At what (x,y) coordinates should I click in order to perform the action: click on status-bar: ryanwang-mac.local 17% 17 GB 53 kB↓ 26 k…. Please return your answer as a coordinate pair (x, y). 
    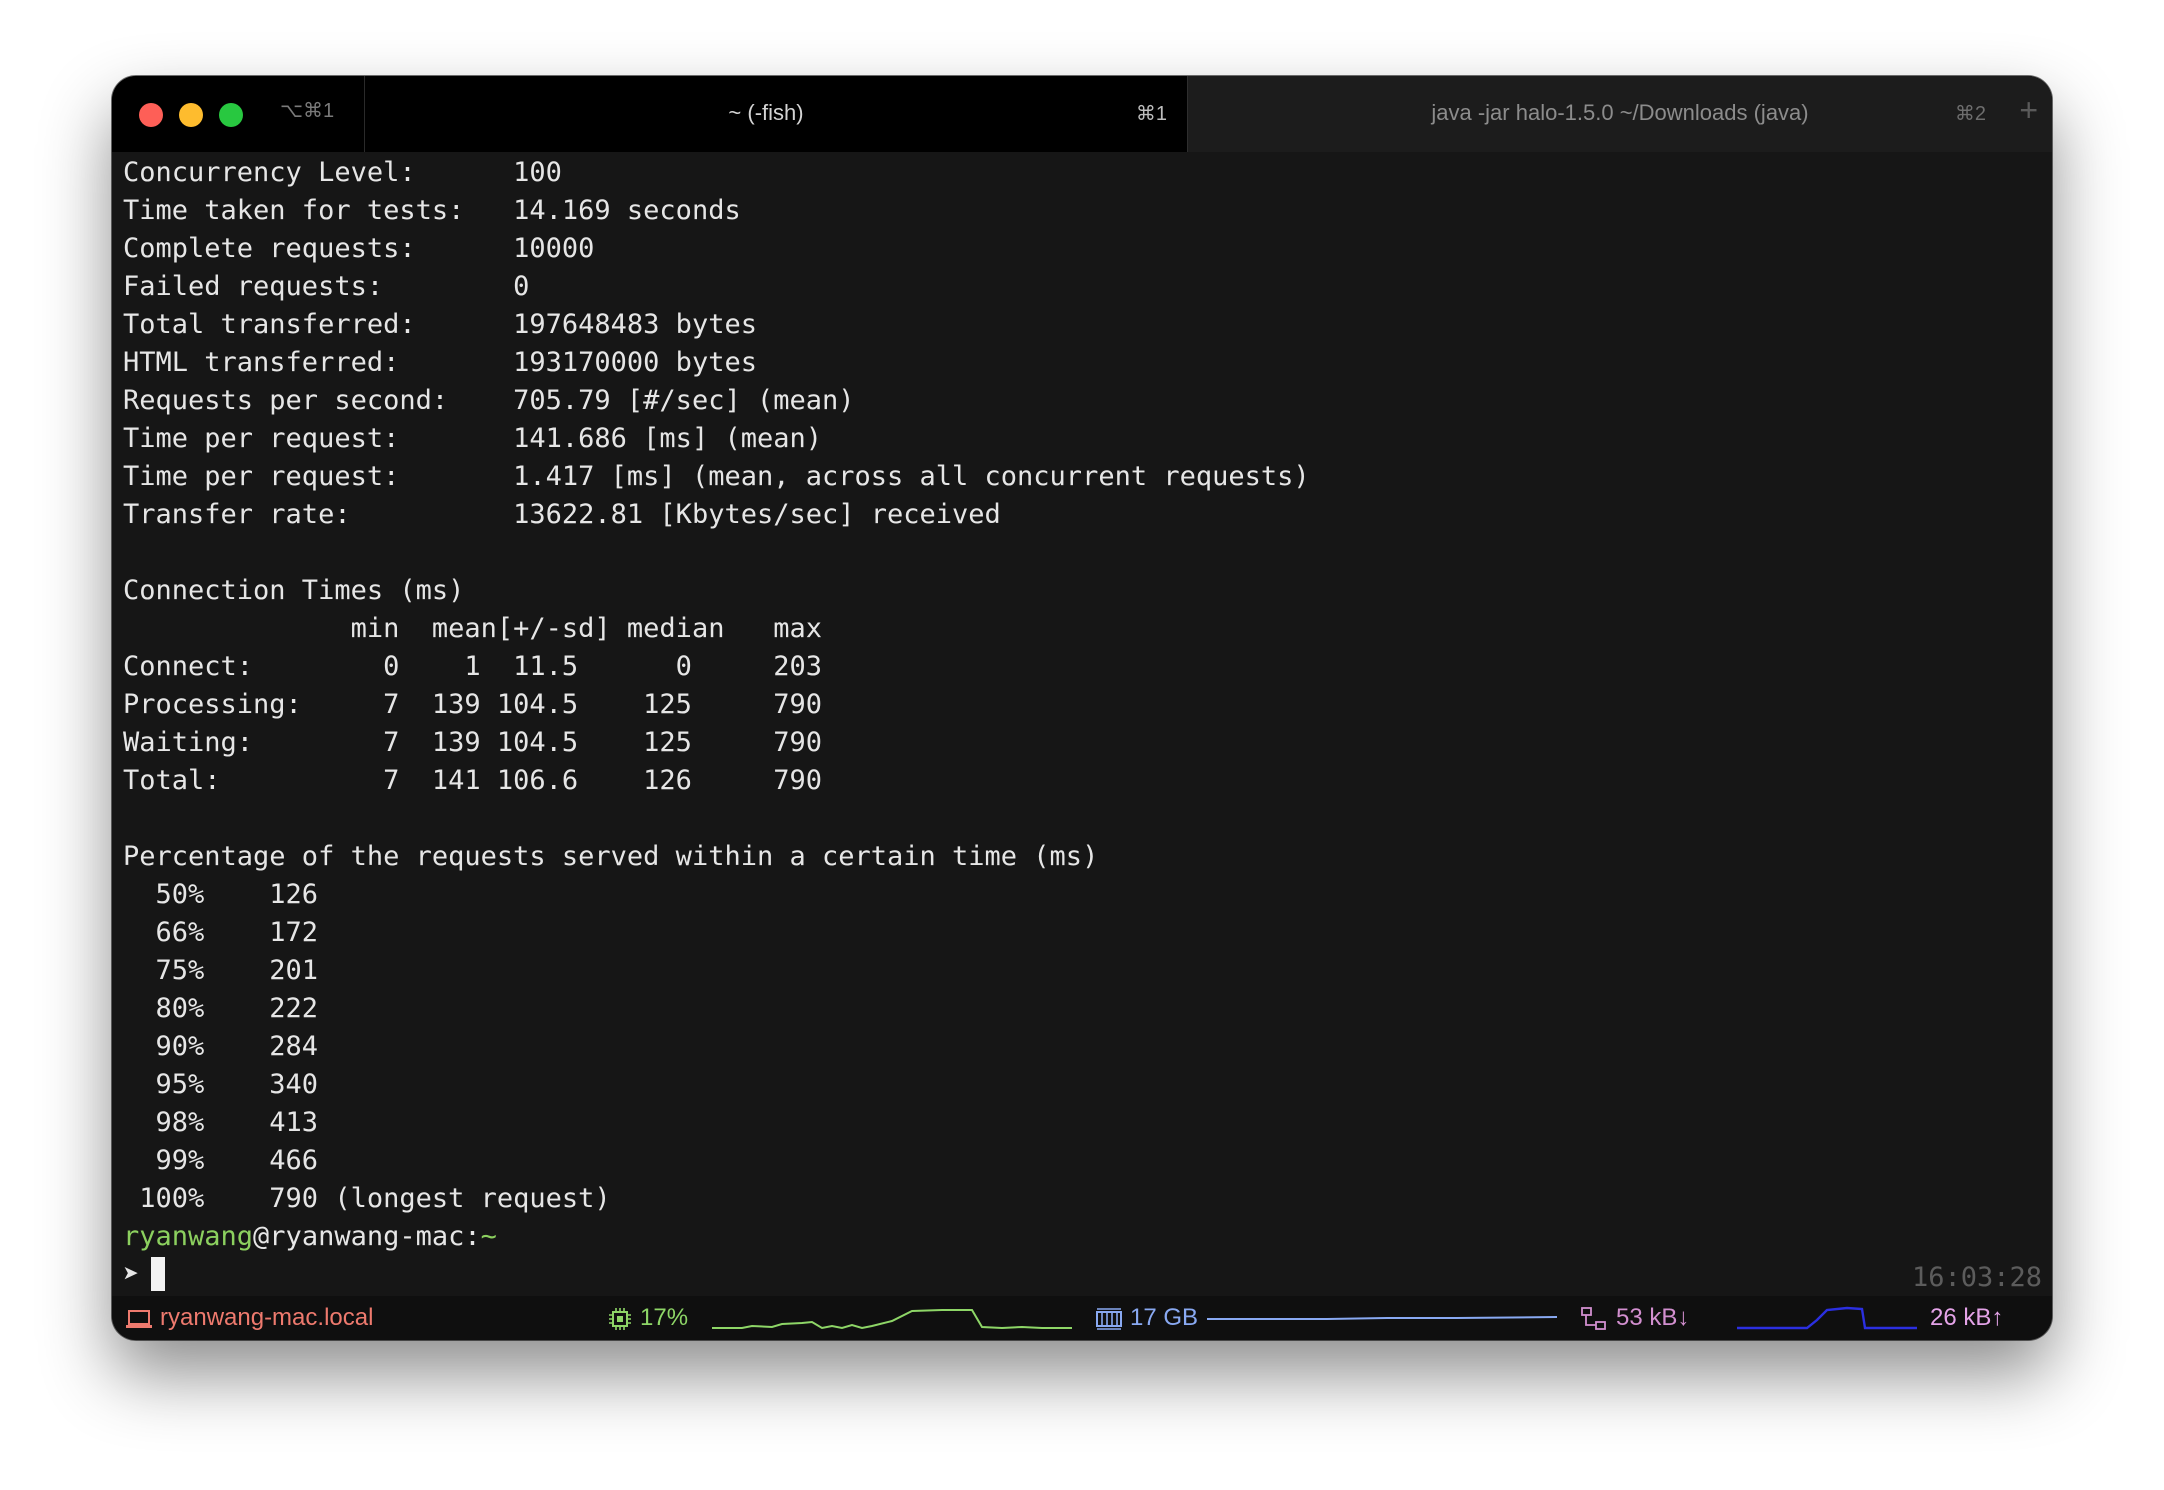
    Looking at the image, I should click on (1082, 1318).